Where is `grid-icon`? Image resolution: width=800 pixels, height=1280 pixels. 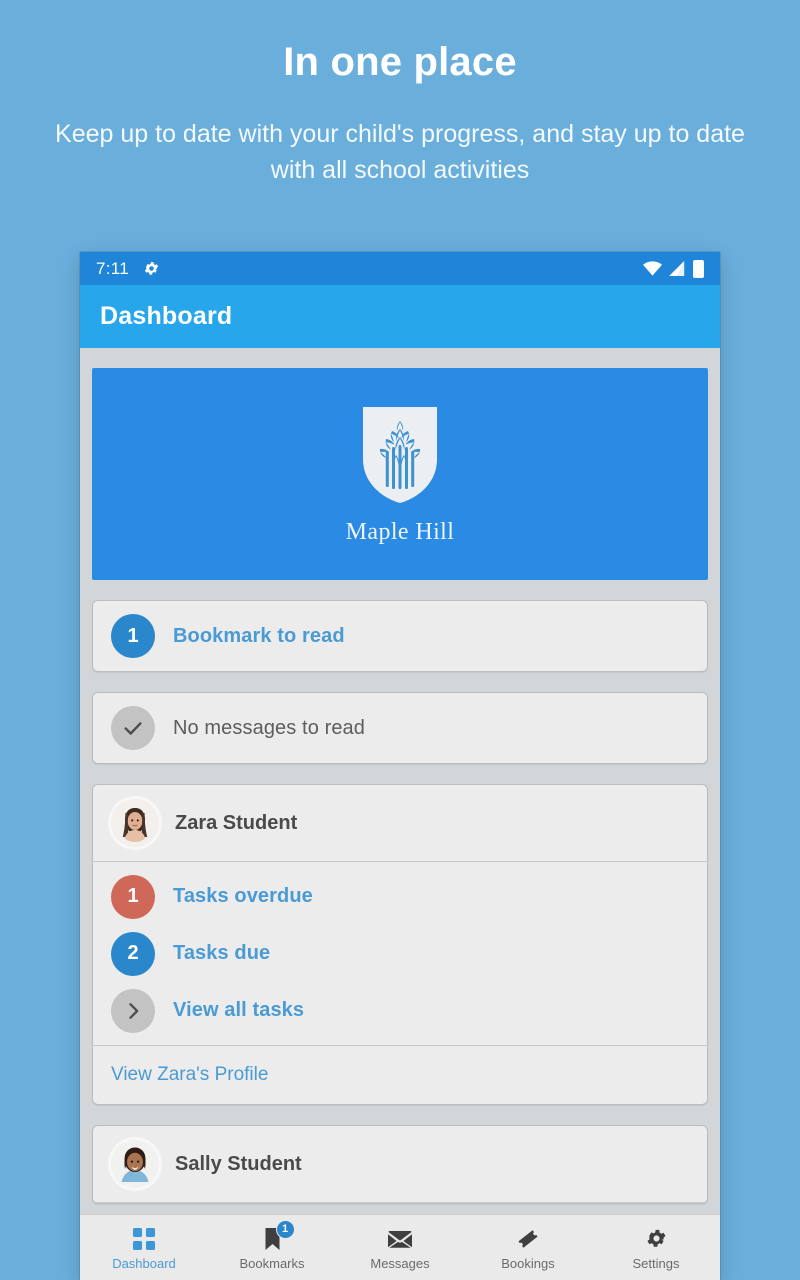 grid-icon is located at coordinates (144, 1239).